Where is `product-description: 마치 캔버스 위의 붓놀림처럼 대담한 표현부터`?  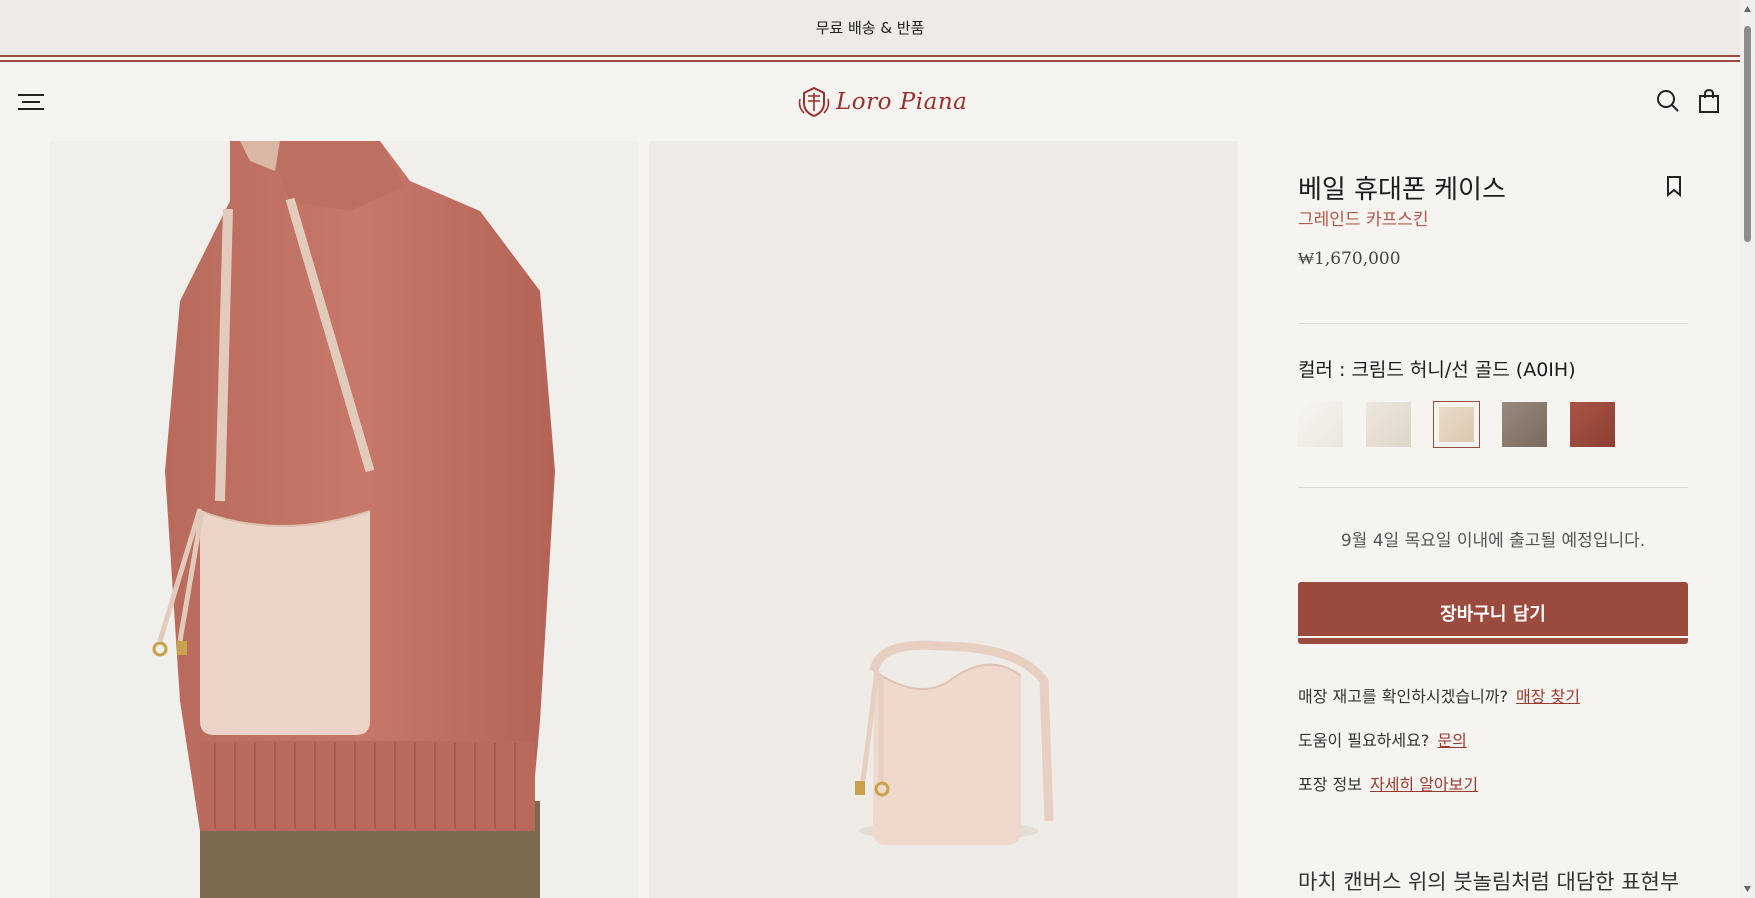
product-description: 마치 캔버스 위의 붓놀림처럼 대담한 표현부터 is located at coordinates (1489, 882).